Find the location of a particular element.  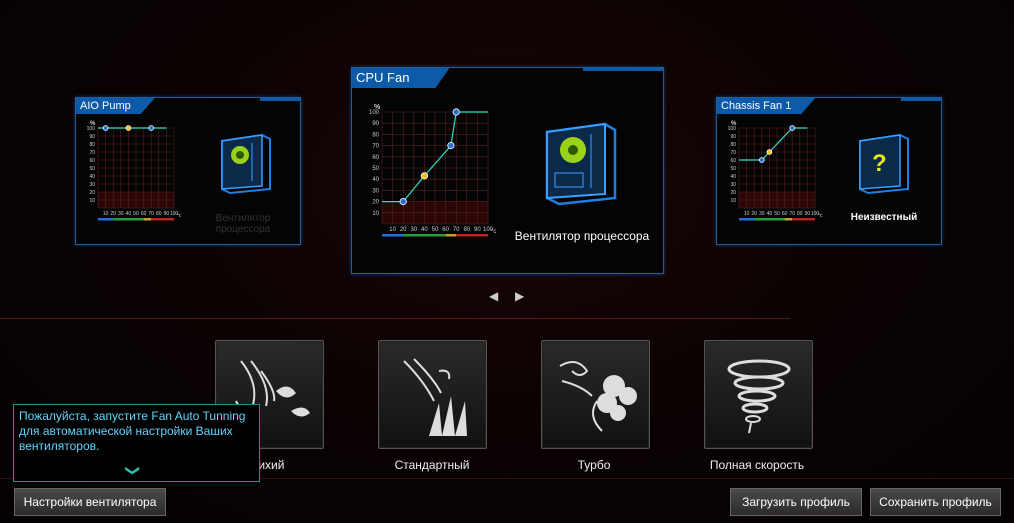

unknown-fan-icon: ? is located at coordinates (882, 166).